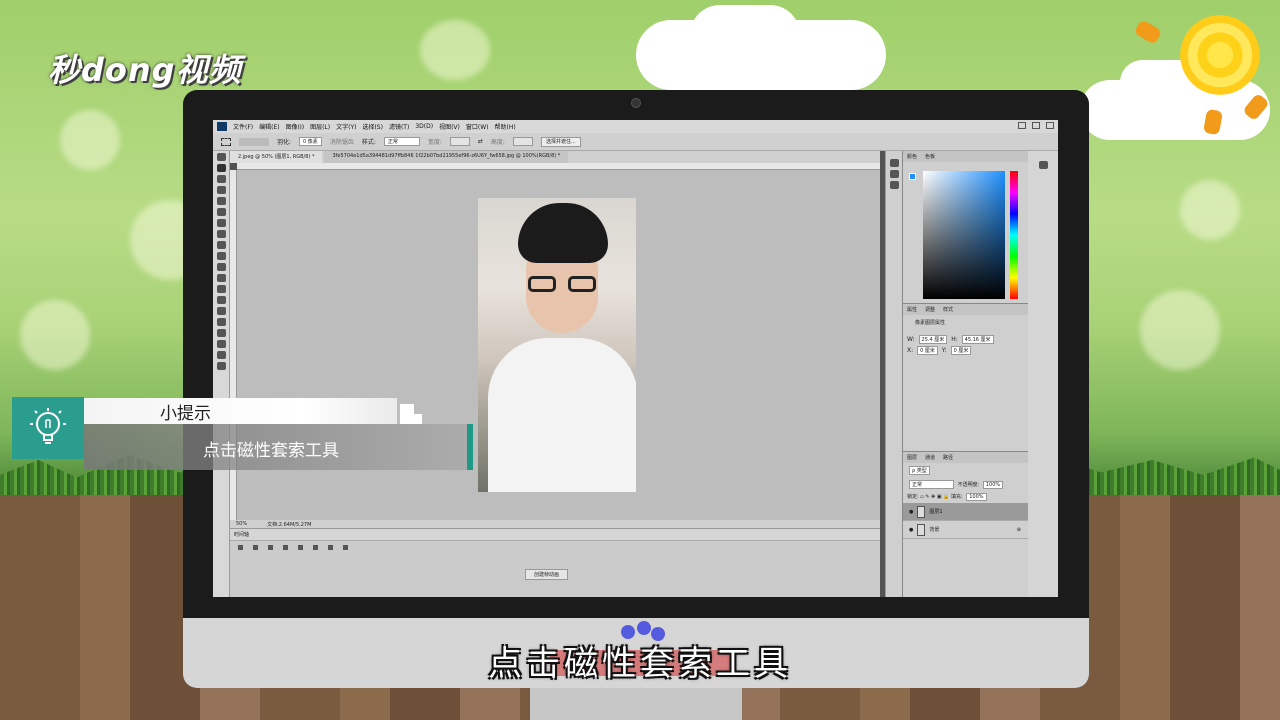 This screenshot has height=720, width=1280. I want to click on tab-adjustments: 调整, so click(930, 309).